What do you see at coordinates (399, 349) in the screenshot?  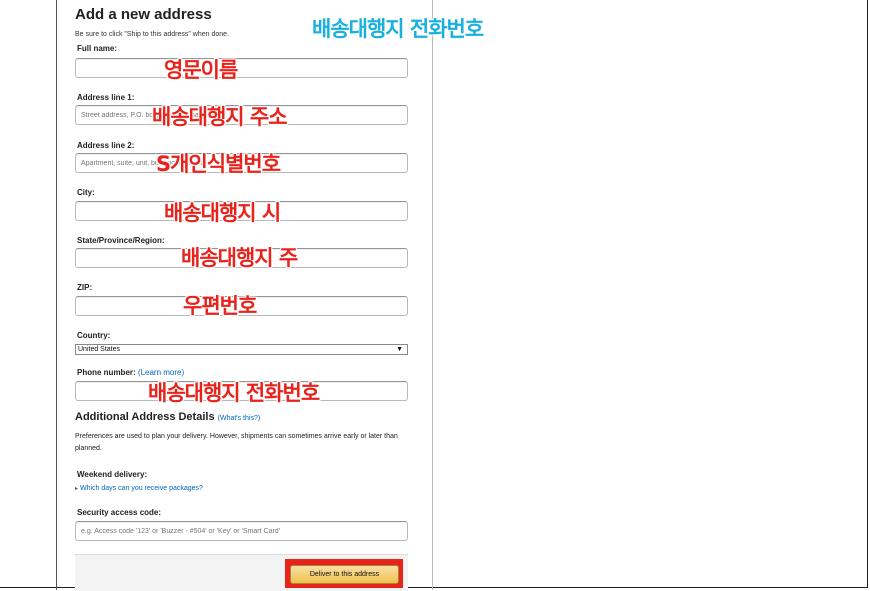 I see `chevron-down-icon: ▼` at bounding box center [399, 349].